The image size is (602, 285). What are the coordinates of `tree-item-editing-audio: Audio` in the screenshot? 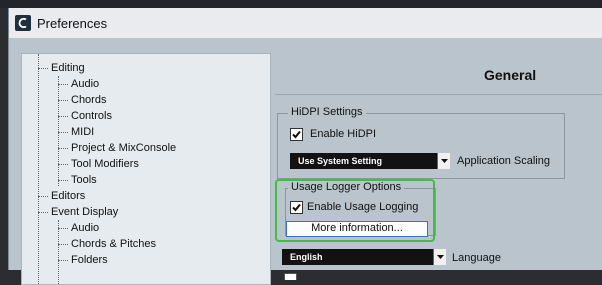 It's located at (85, 84).